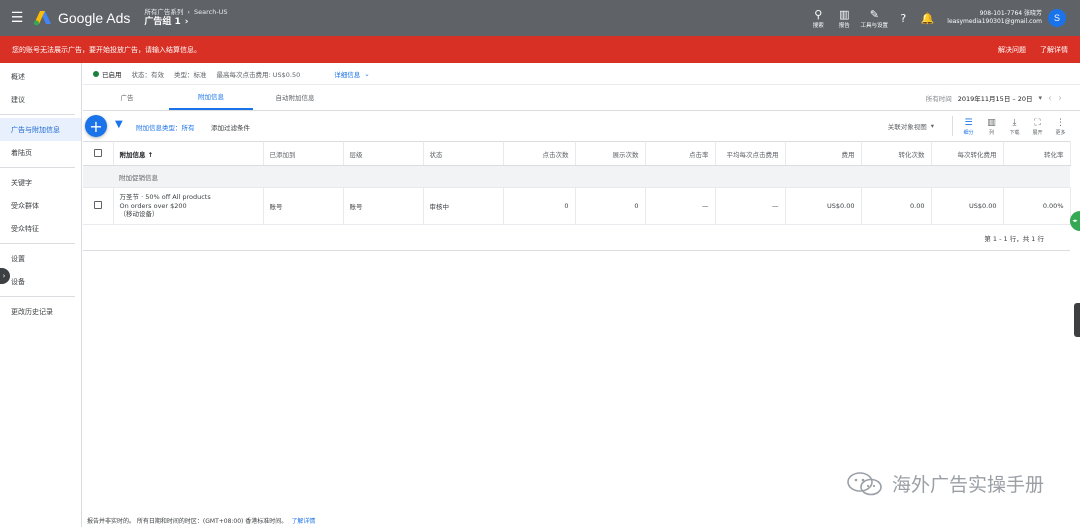  Describe the element at coordinates (1037, 153) in the screenshot. I see `column-header-conv-rate: 转化率` at that location.